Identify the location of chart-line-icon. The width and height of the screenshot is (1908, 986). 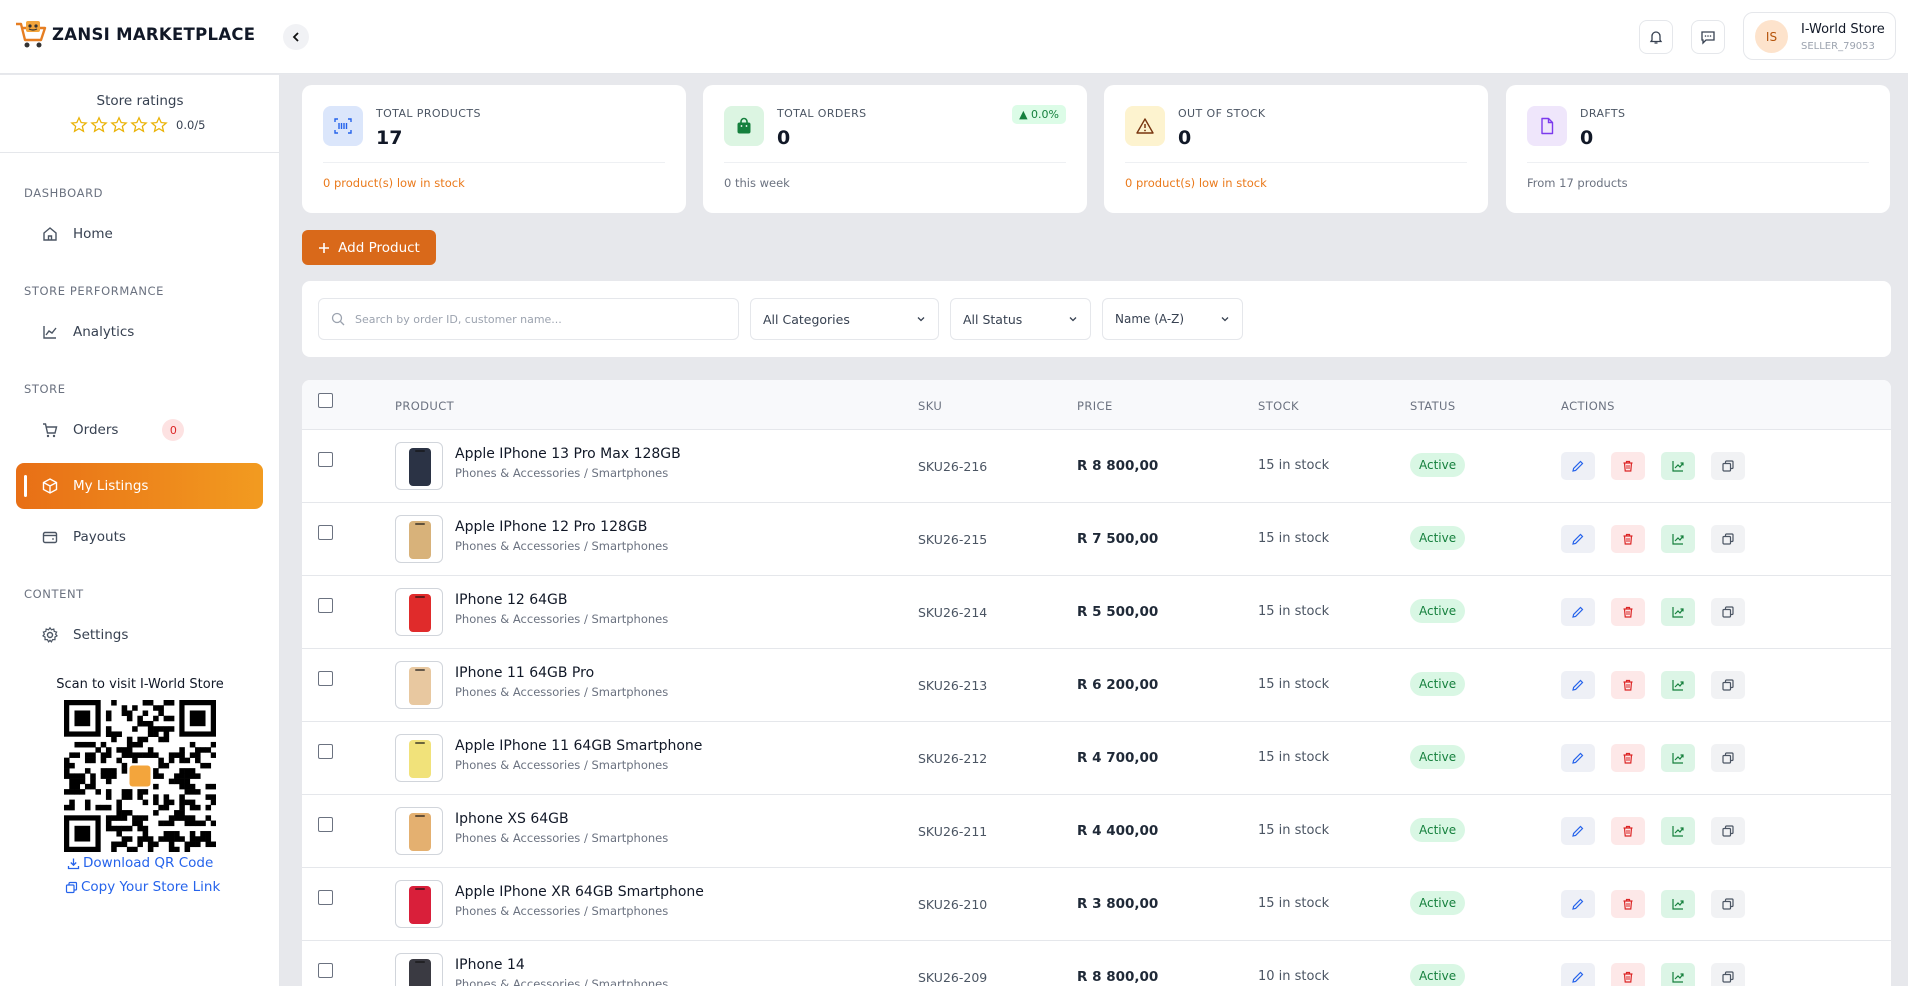
(50, 332).